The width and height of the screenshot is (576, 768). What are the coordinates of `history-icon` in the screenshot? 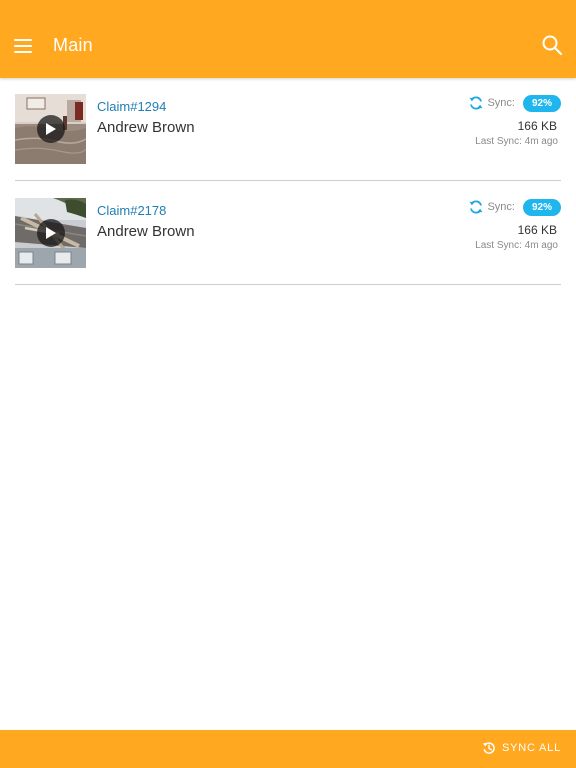 It's located at (488, 748).